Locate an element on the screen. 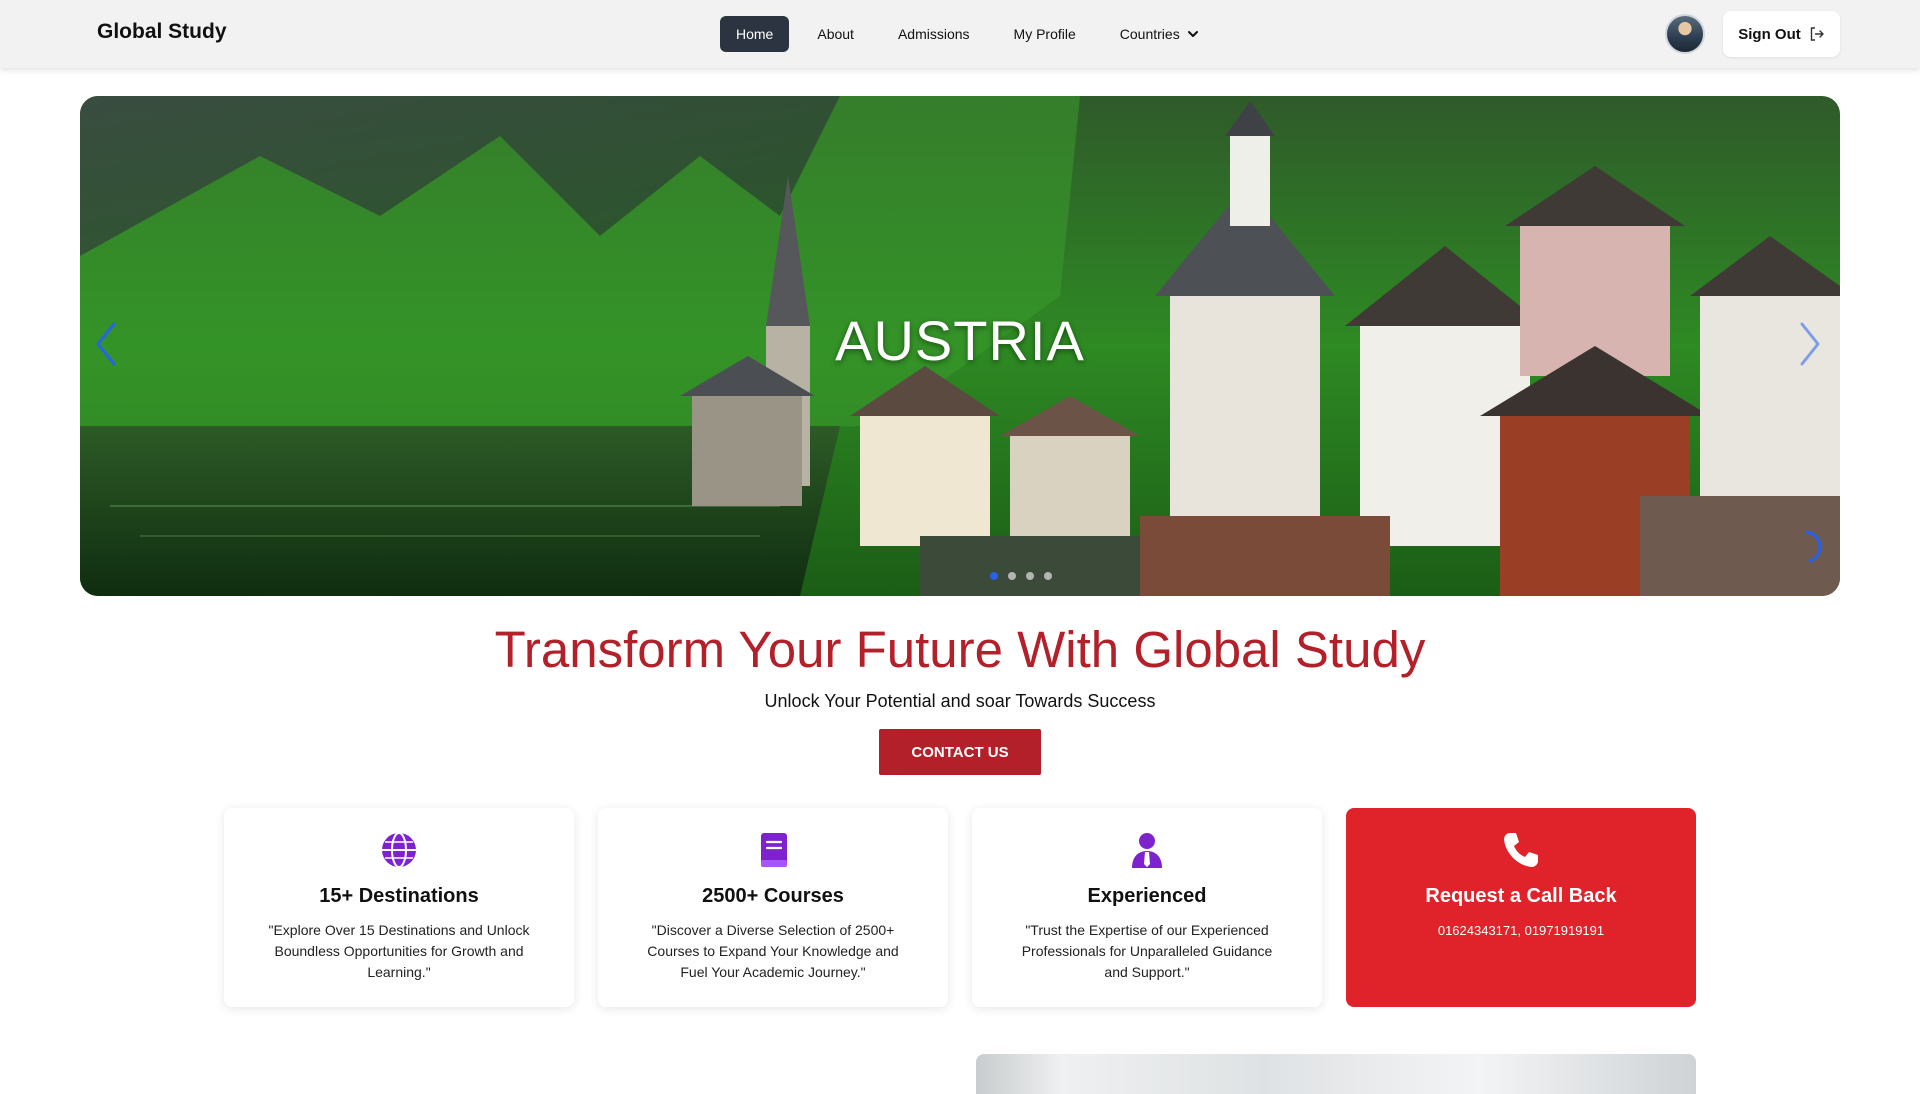 This screenshot has height=1094, width=1920. chevron-down-icon is located at coordinates (1192, 34).